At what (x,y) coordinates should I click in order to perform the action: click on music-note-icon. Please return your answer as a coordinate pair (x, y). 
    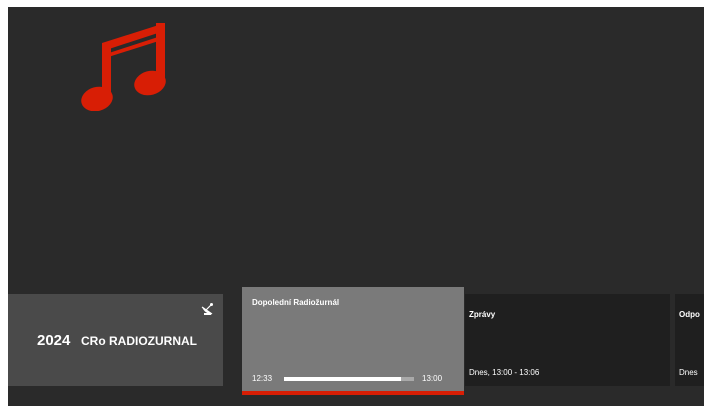
    Looking at the image, I should click on (123, 67).